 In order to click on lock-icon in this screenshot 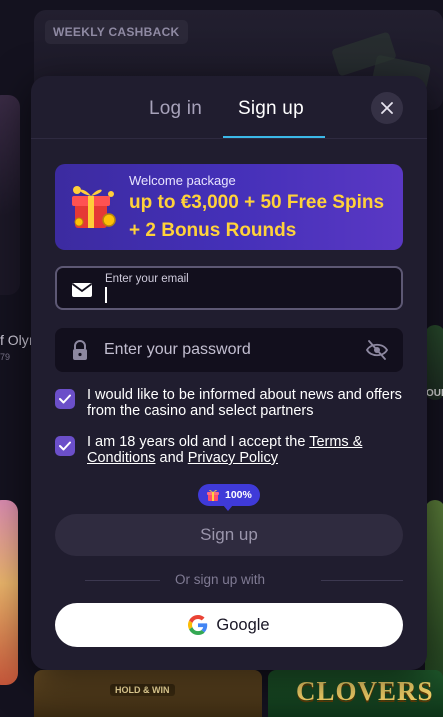, I will do `click(80, 350)`.